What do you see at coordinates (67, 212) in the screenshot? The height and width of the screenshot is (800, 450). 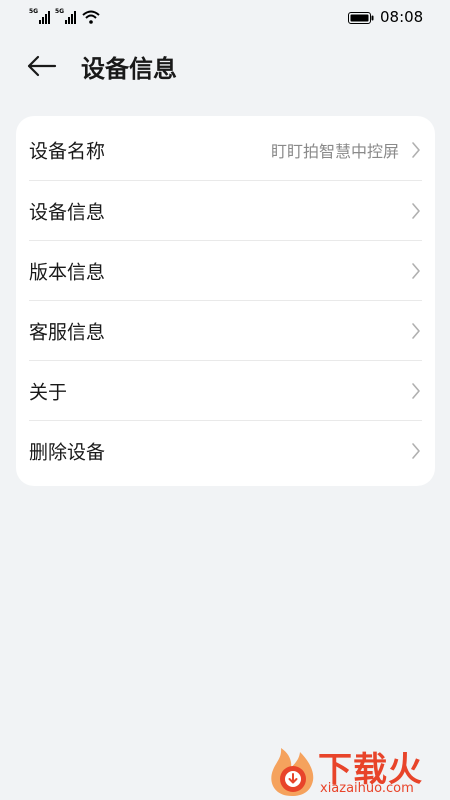 I see `list-item-label: 设备信息` at bounding box center [67, 212].